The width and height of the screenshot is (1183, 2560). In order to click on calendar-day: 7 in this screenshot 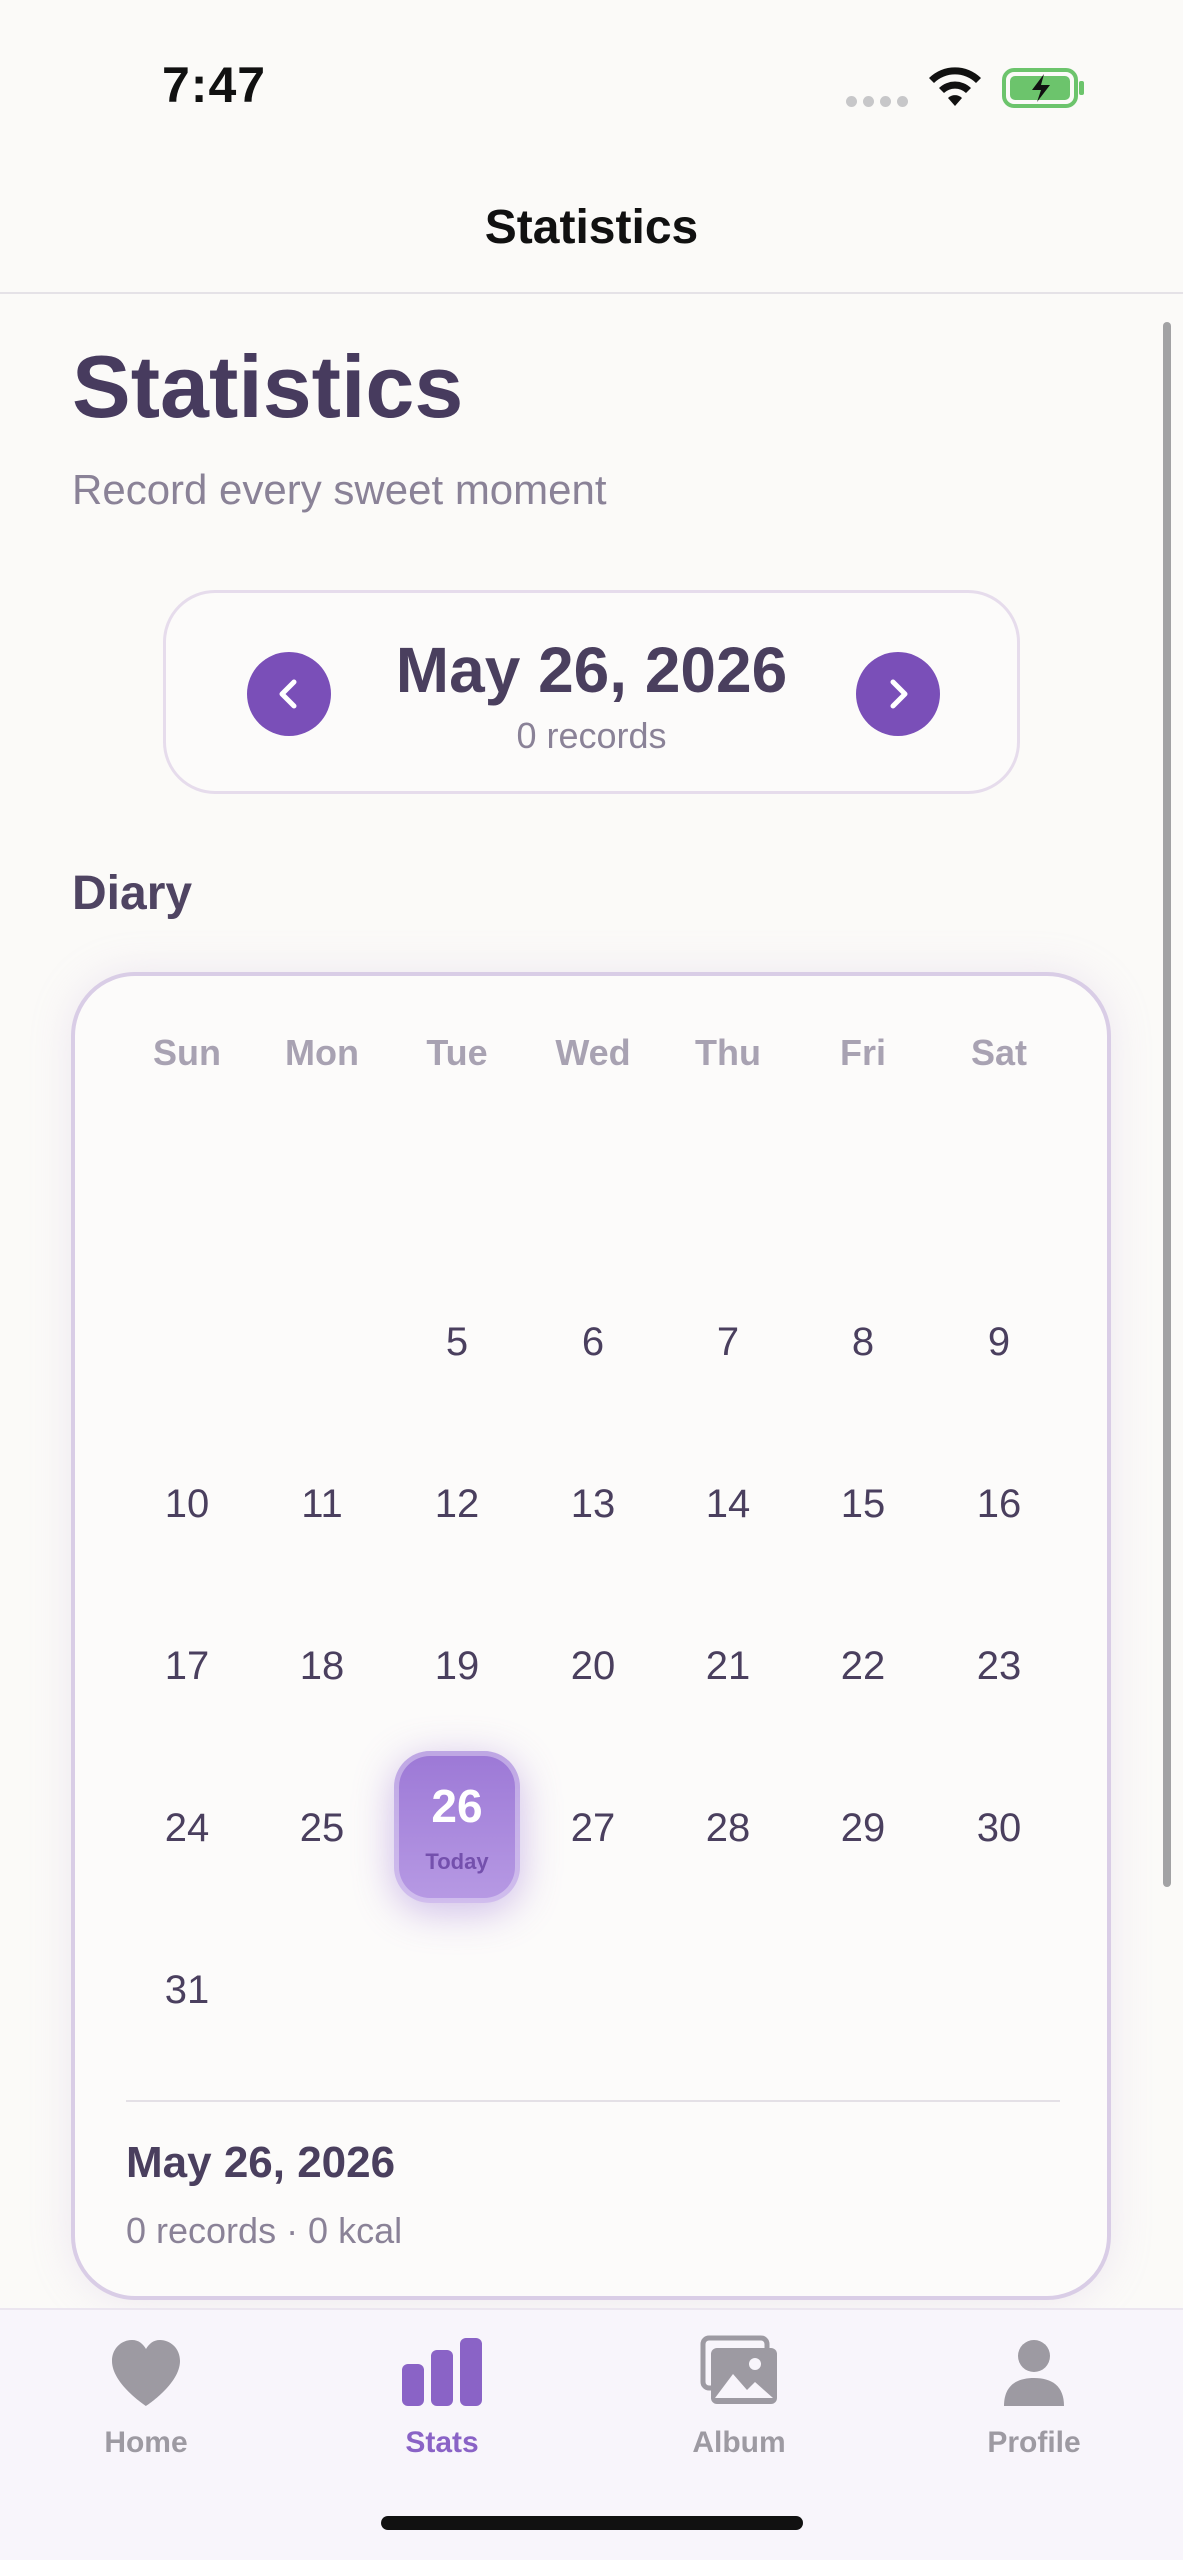, I will do `click(728, 1342)`.